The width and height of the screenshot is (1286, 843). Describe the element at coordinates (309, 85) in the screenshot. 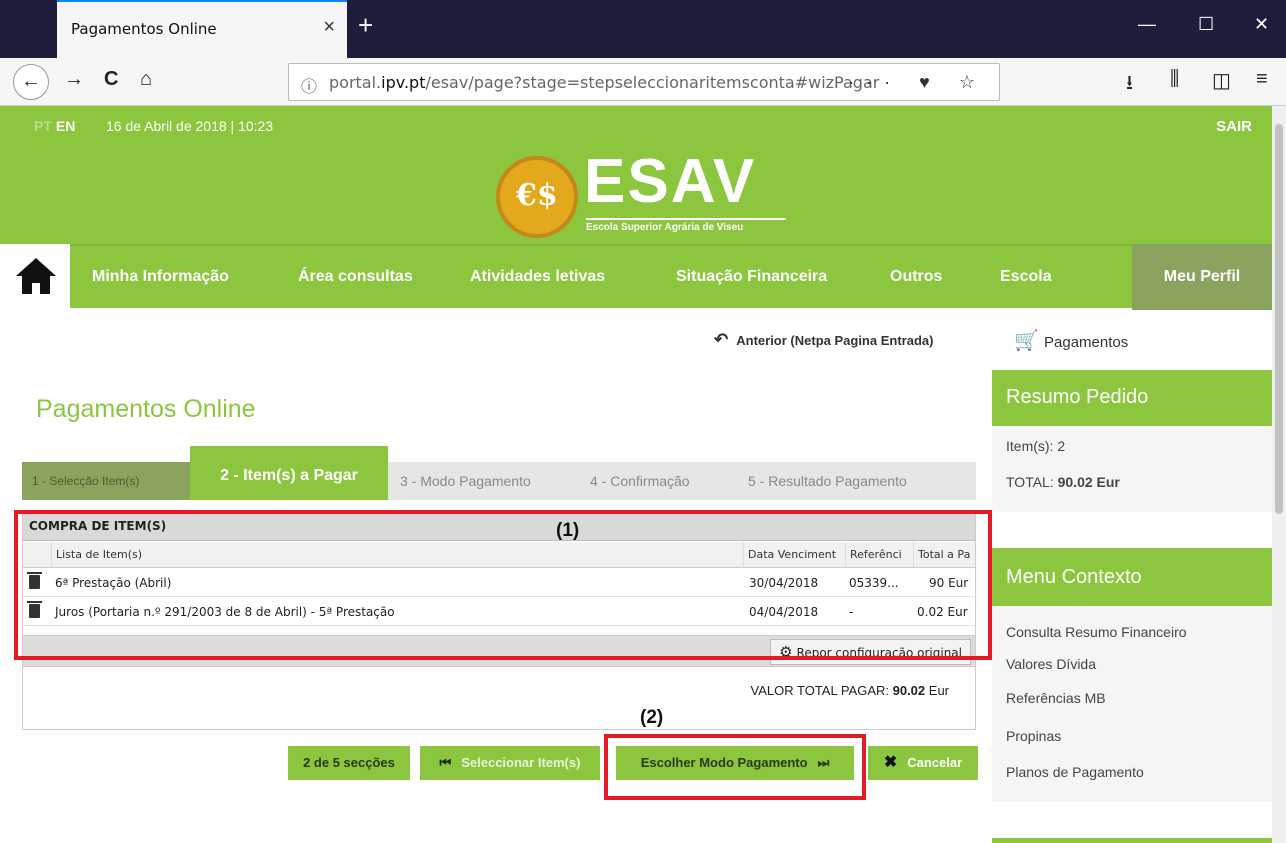

I see `info-icon: ⓘ` at that location.